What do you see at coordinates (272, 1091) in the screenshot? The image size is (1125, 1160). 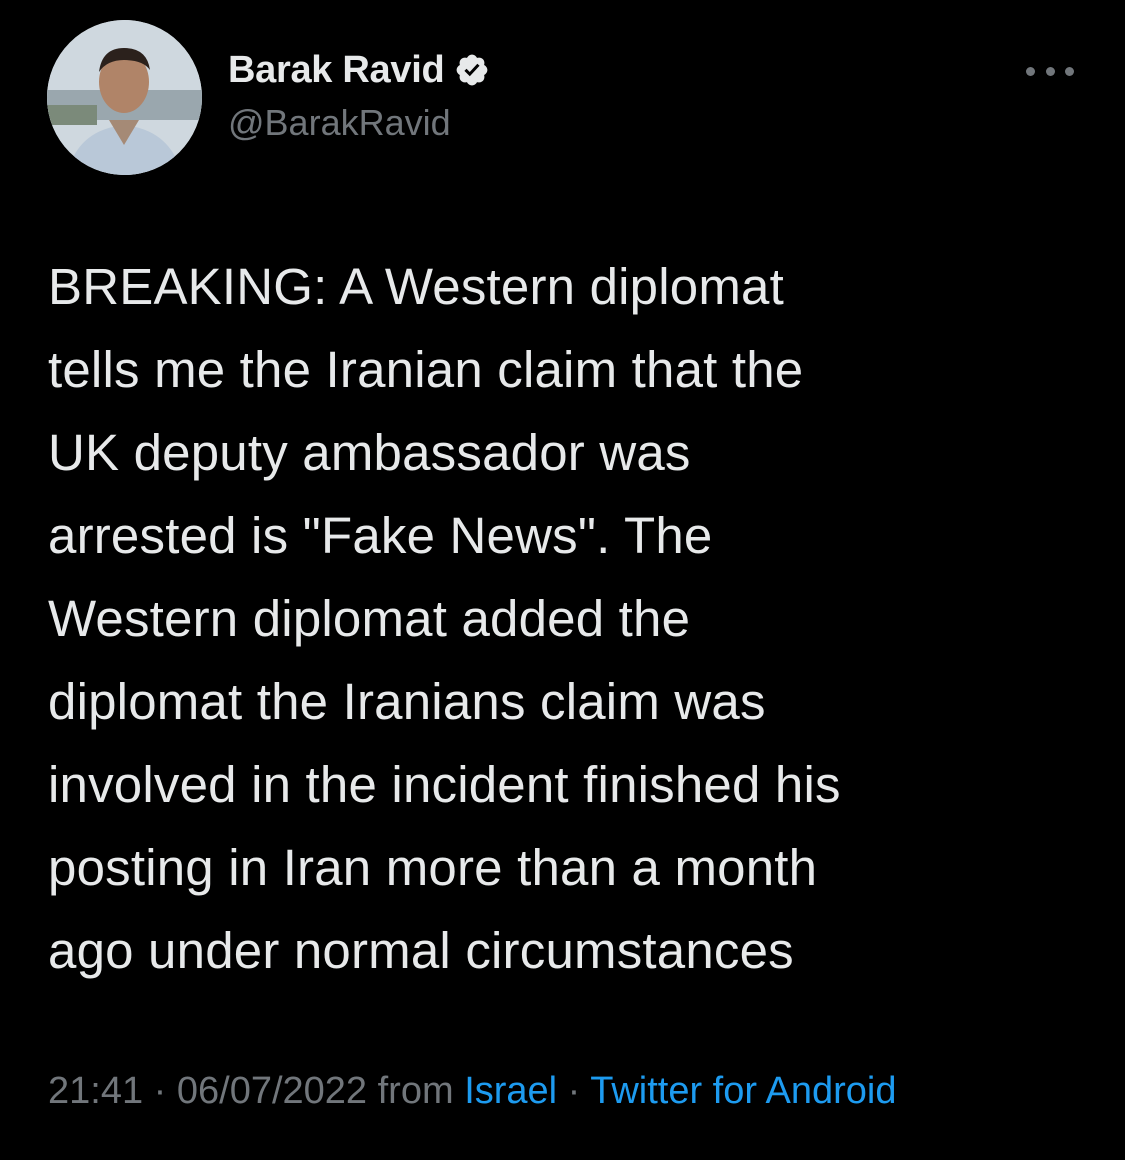 I see `tweet-date: 06/07/2022` at bounding box center [272, 1091].